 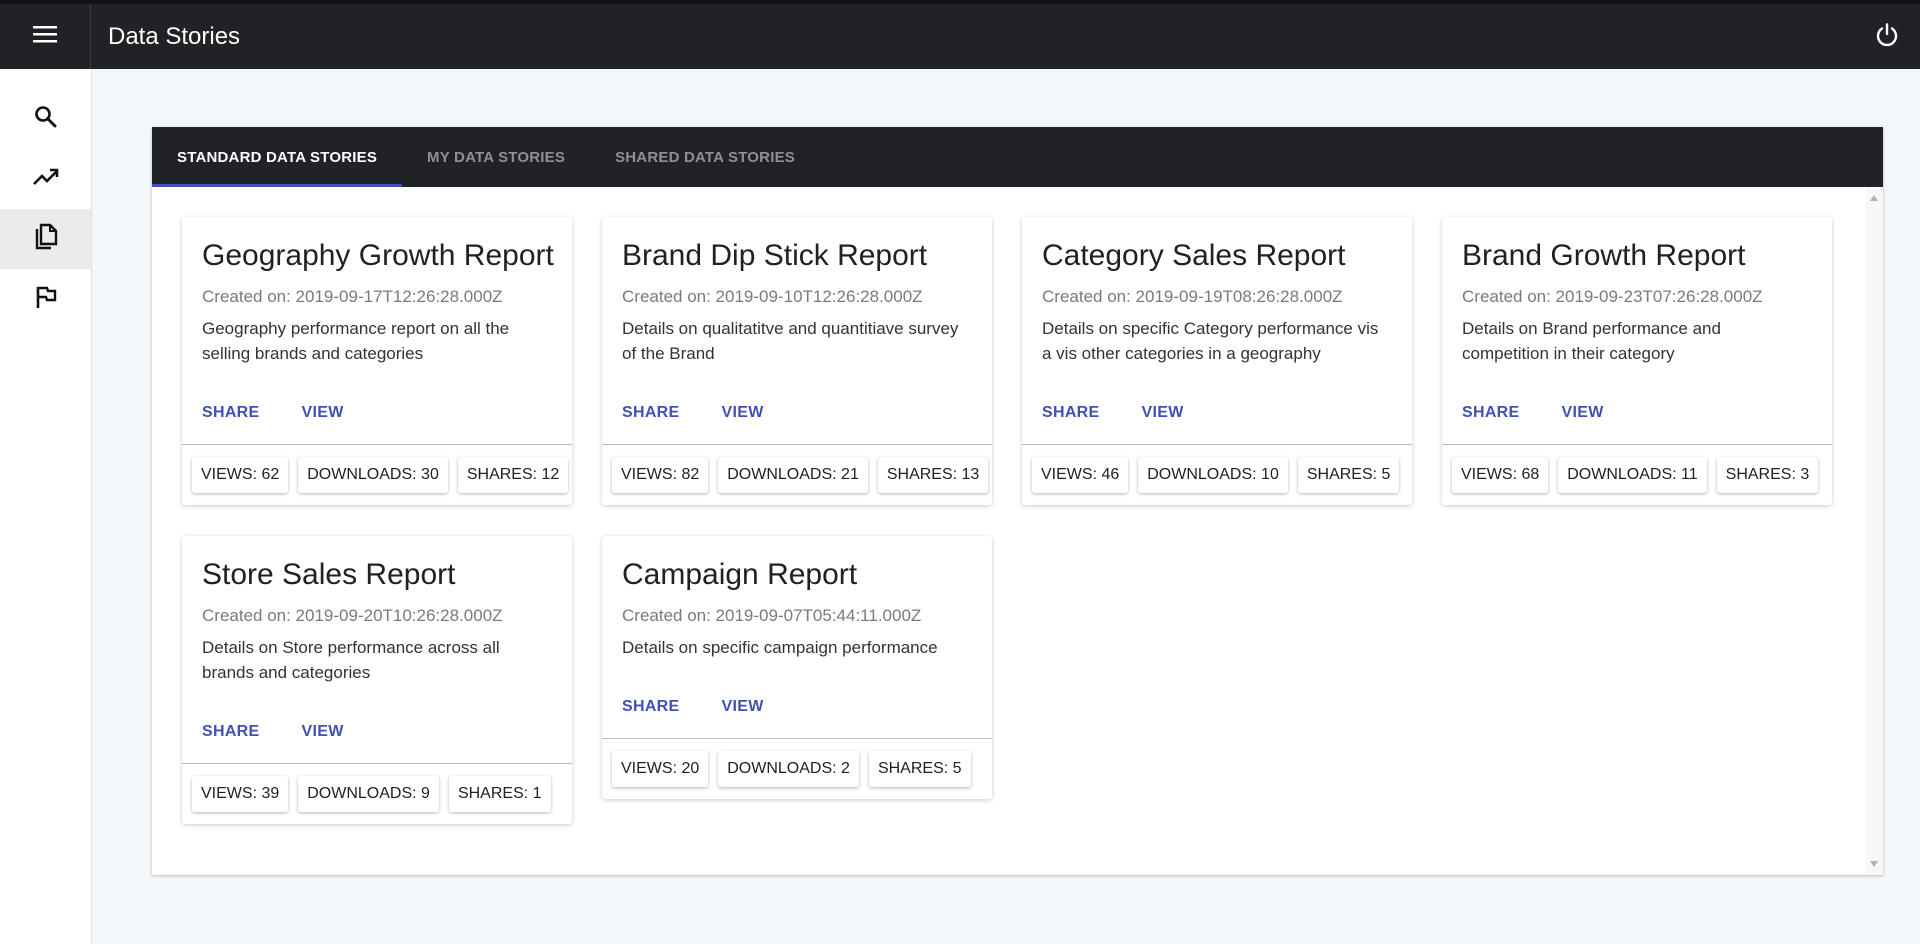 What do you see at coordinates (793, 475) in the screenshot?
I see `downloads-chip: DOWNLOADS: 21` at bounding box center [793, 475].